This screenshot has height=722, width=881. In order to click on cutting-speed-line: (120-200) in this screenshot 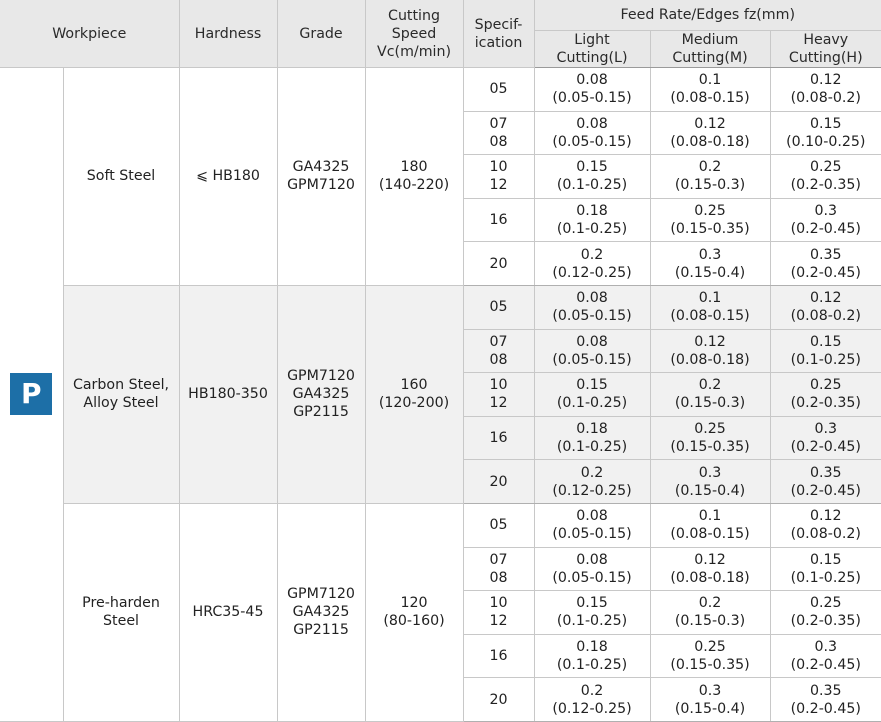, I will do `click(414, 403)`.